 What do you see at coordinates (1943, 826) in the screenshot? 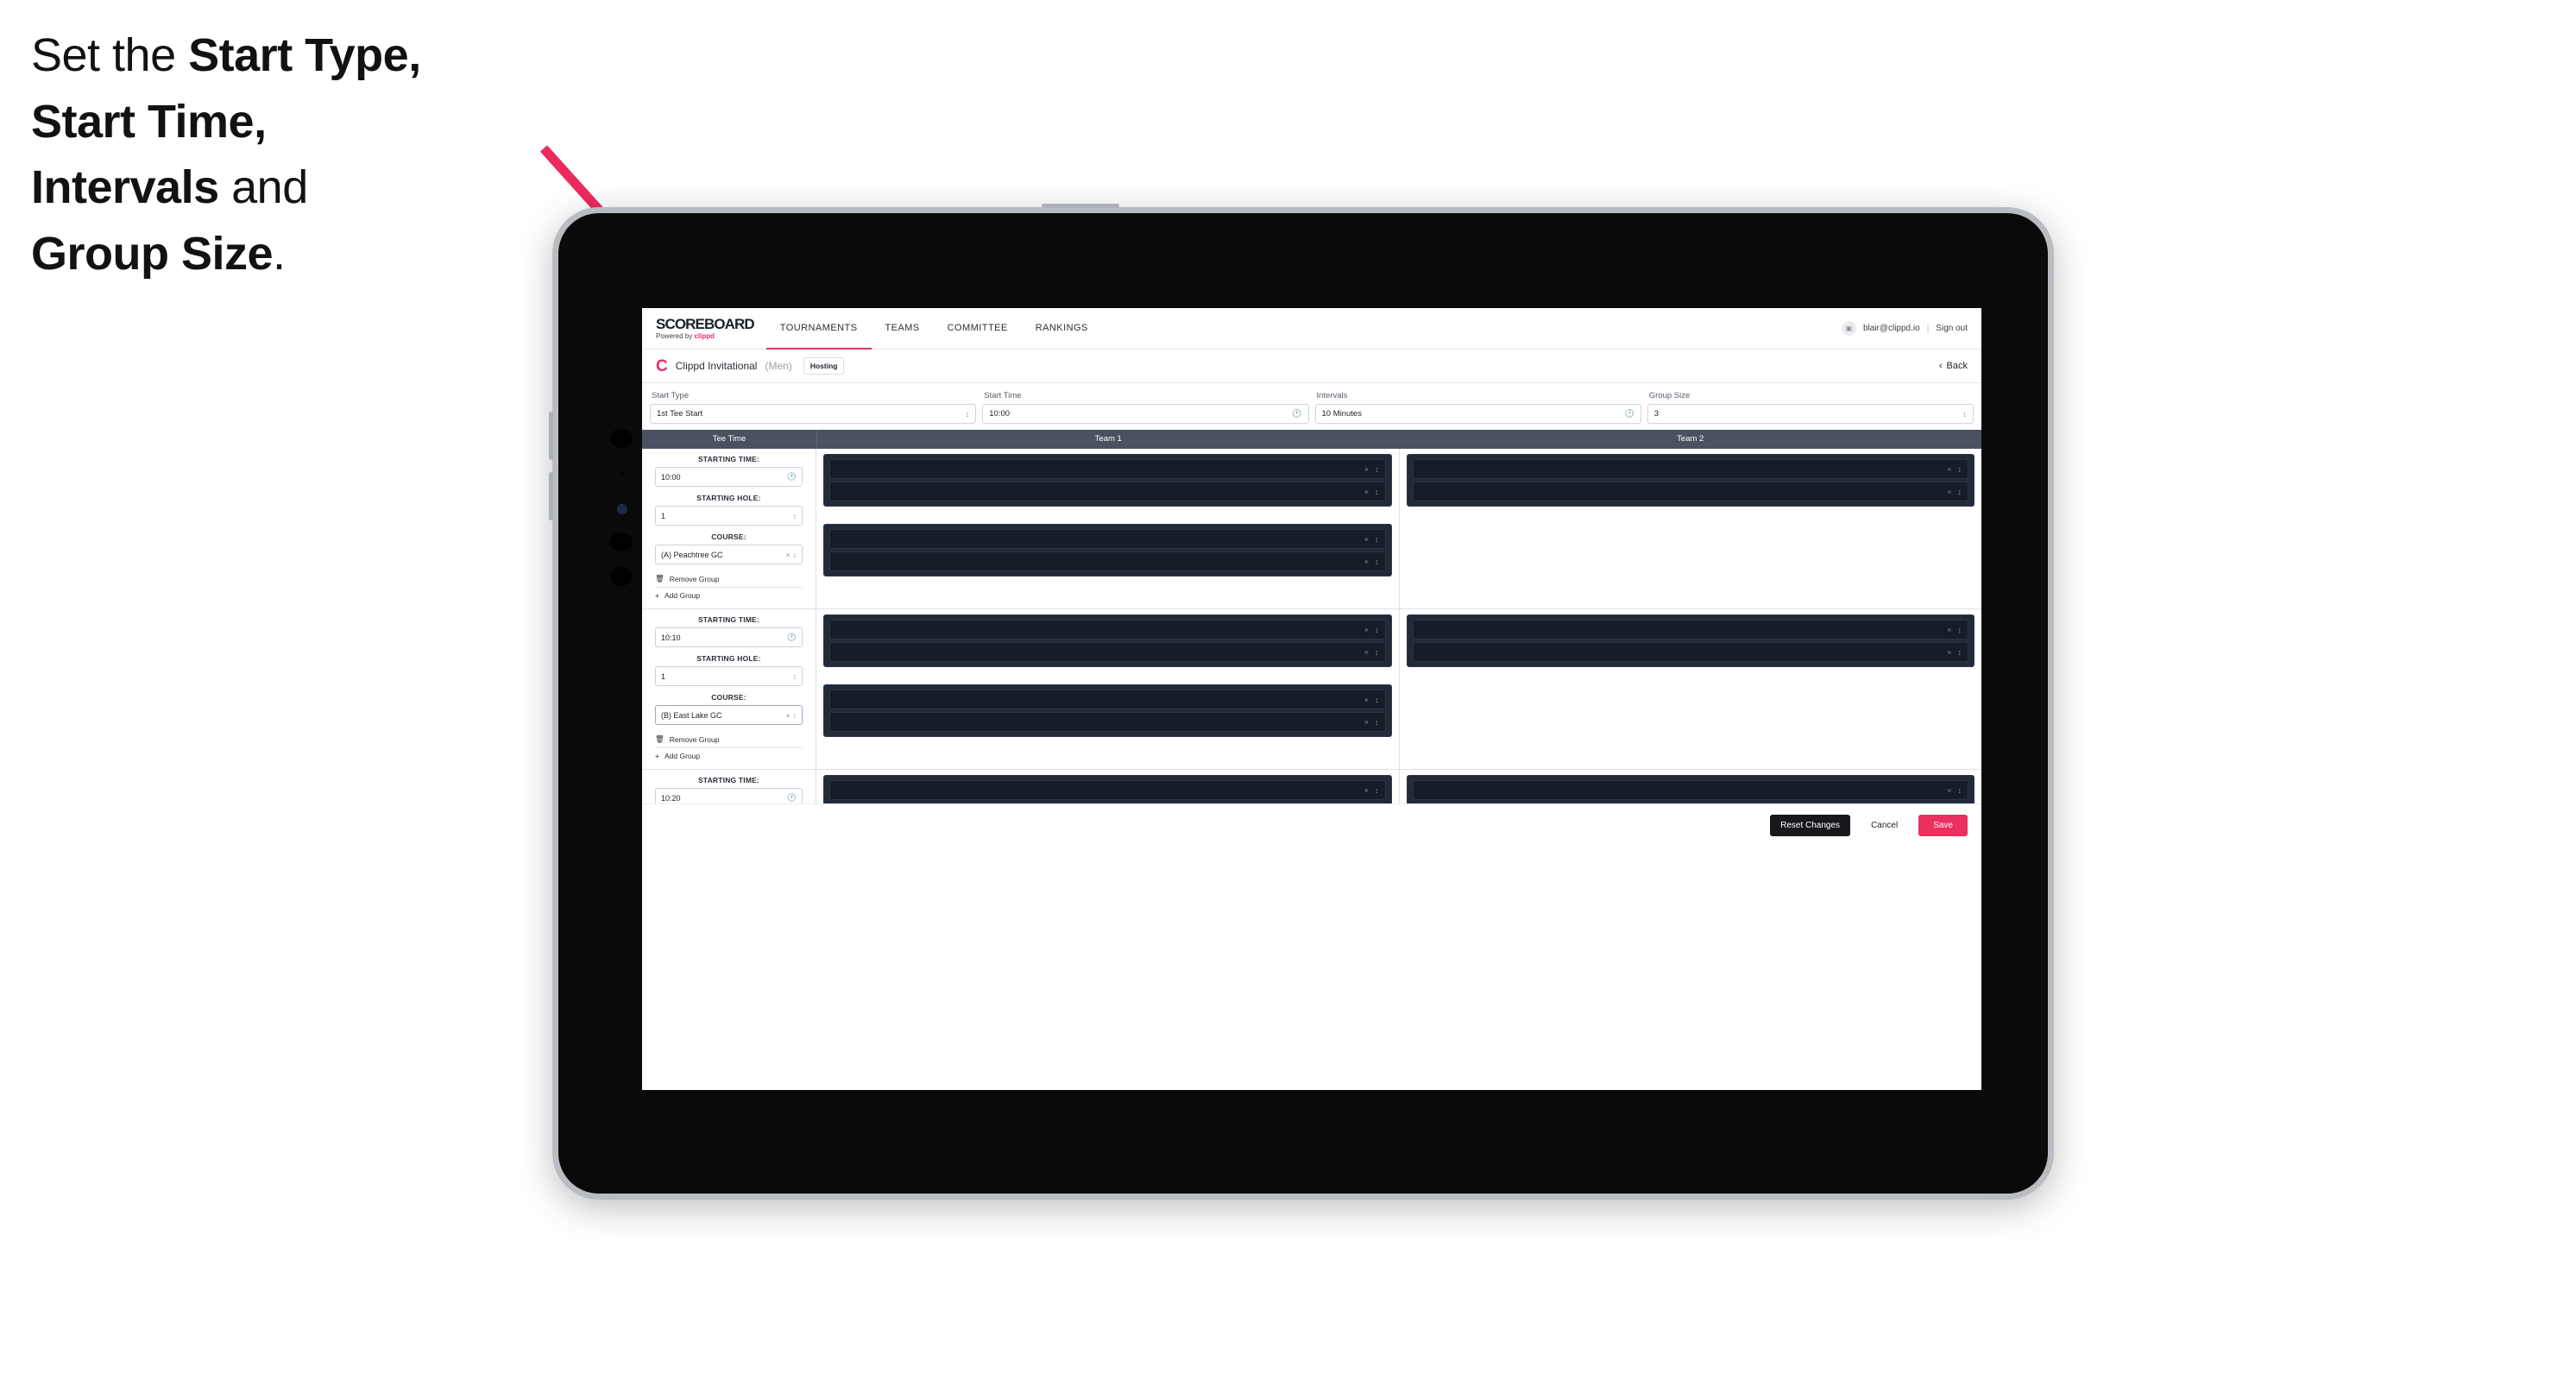
I see `save-button: Save` at bounding box center [1943, 826].